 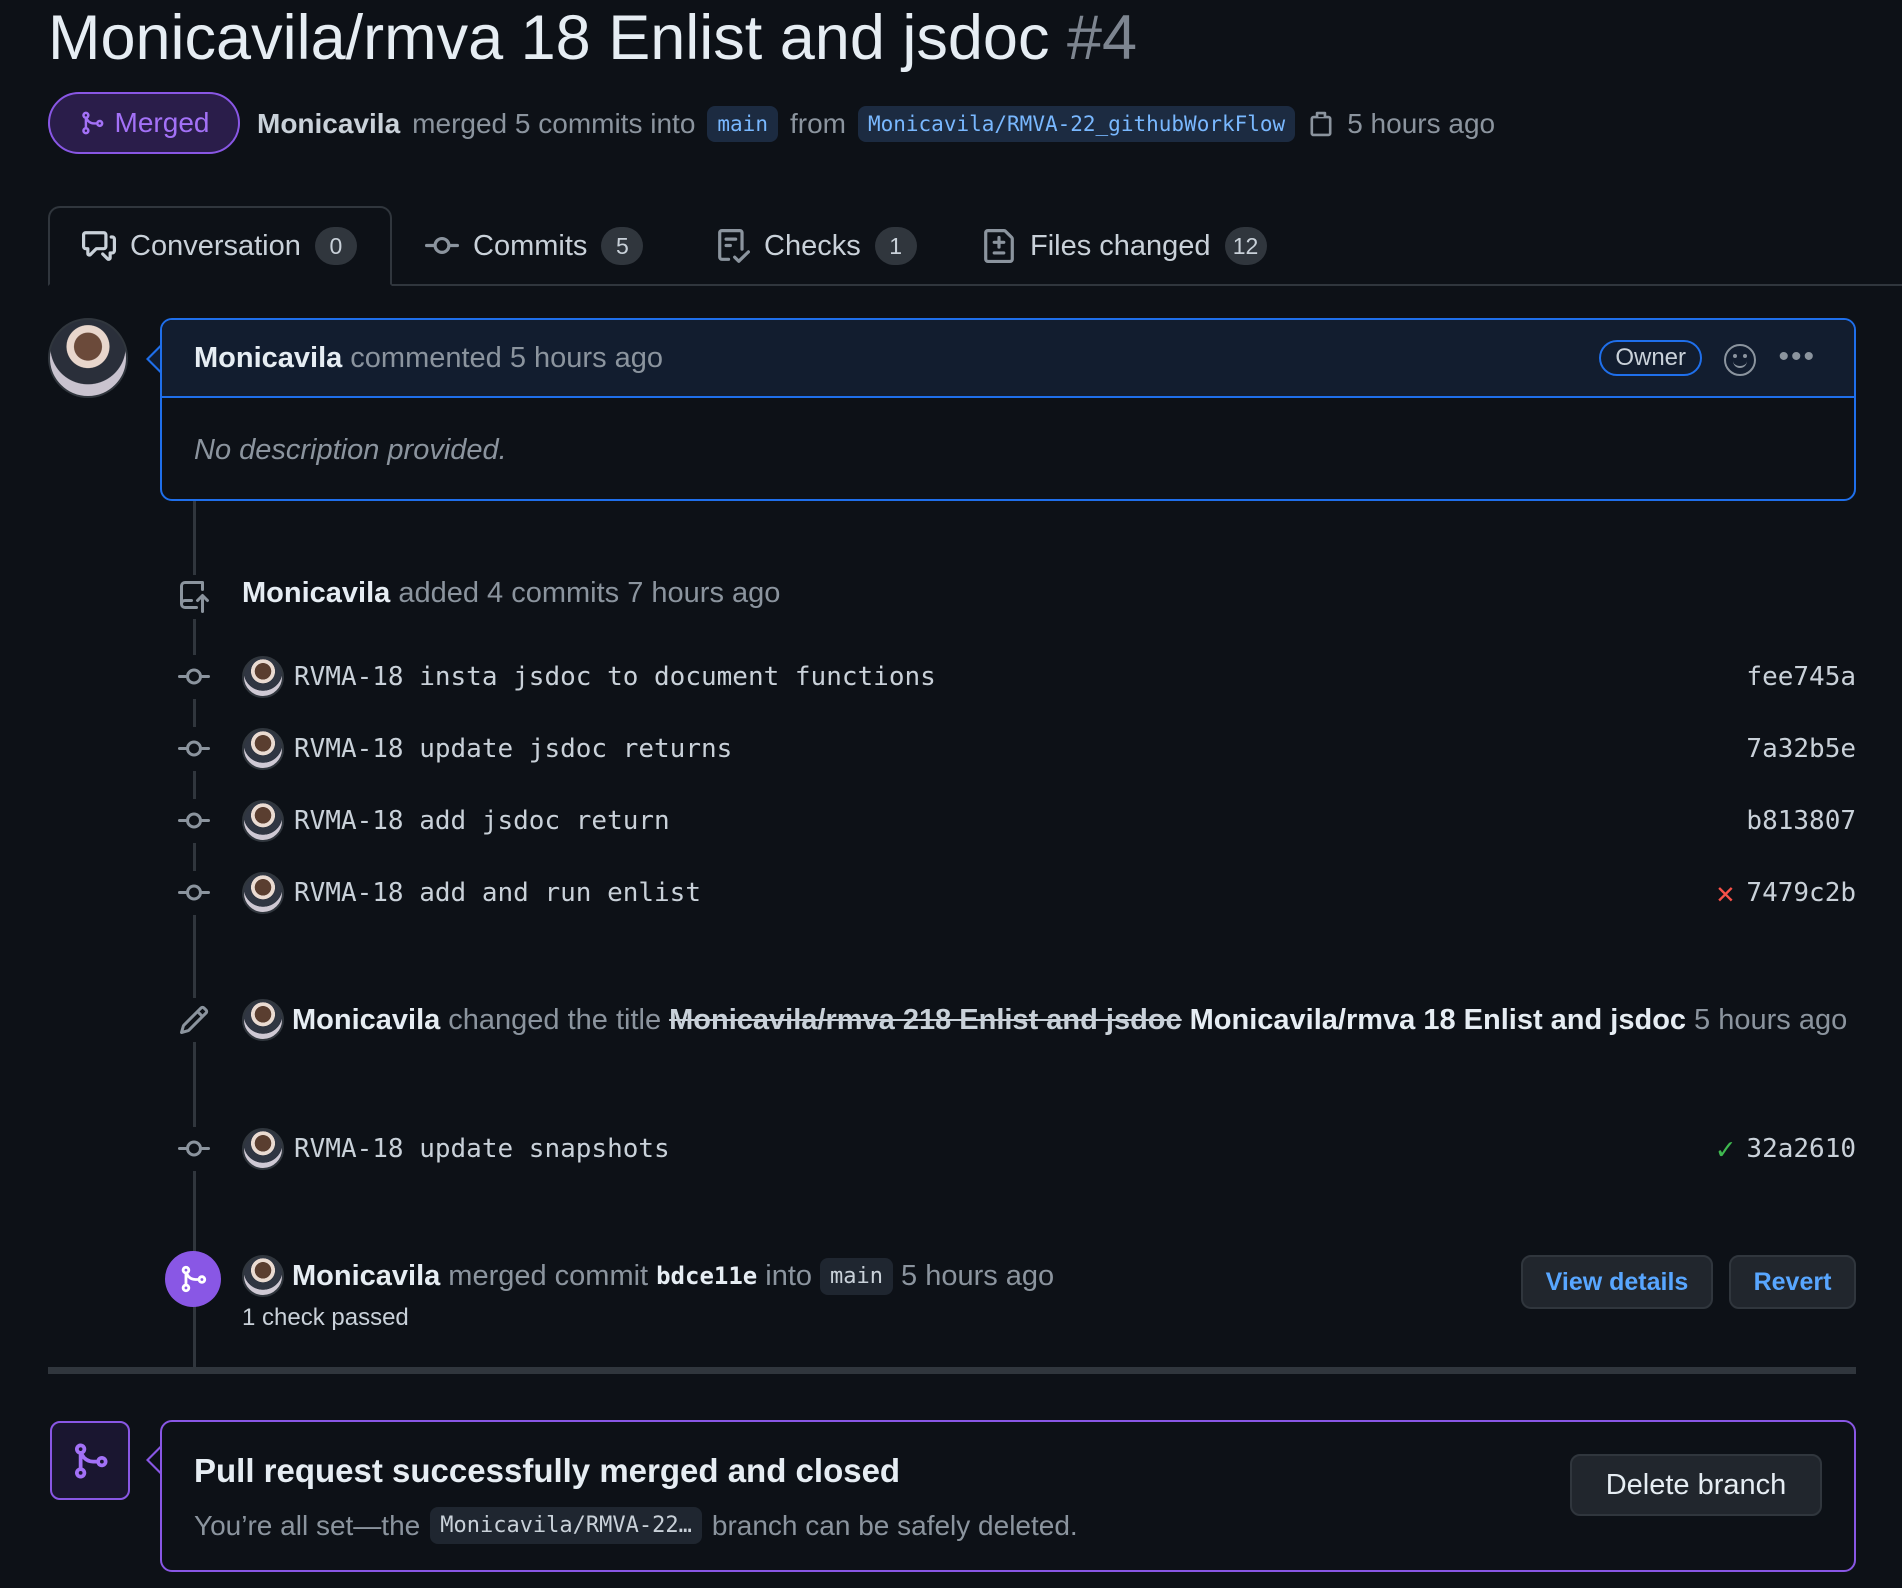 I want to click on event-action: changed the title, so click(x=555, y=1019).